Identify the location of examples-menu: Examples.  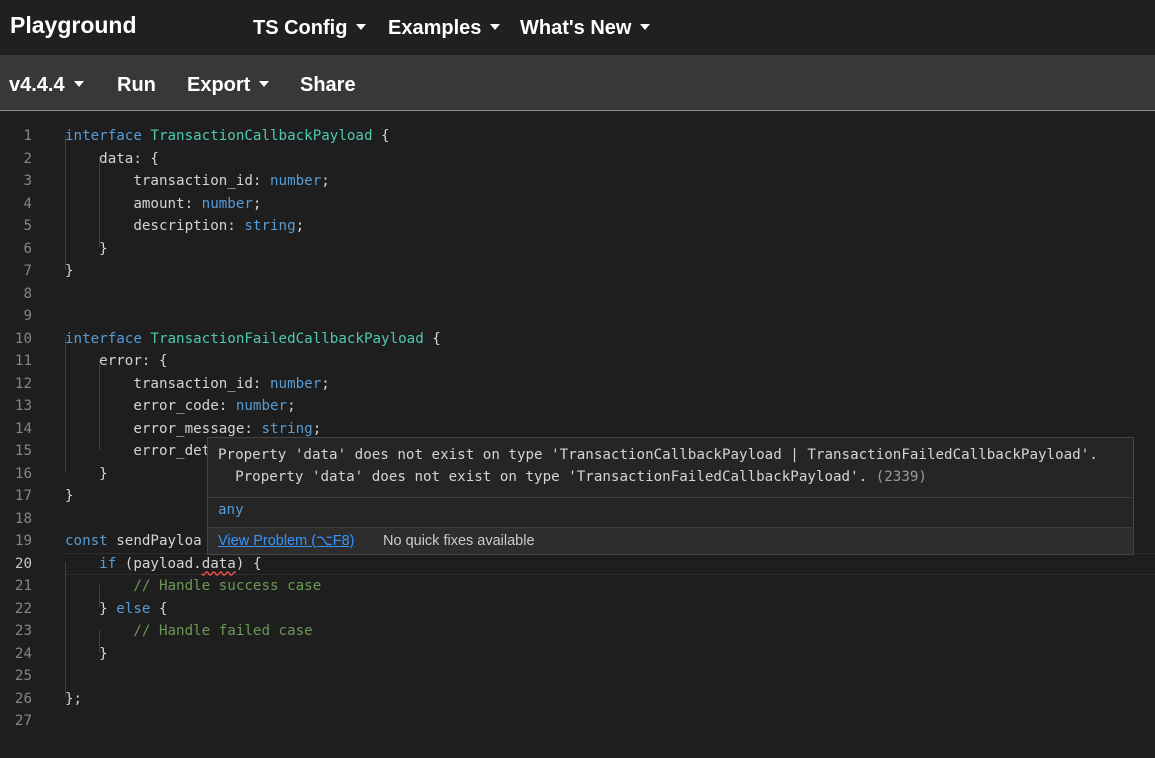
(444, 28).